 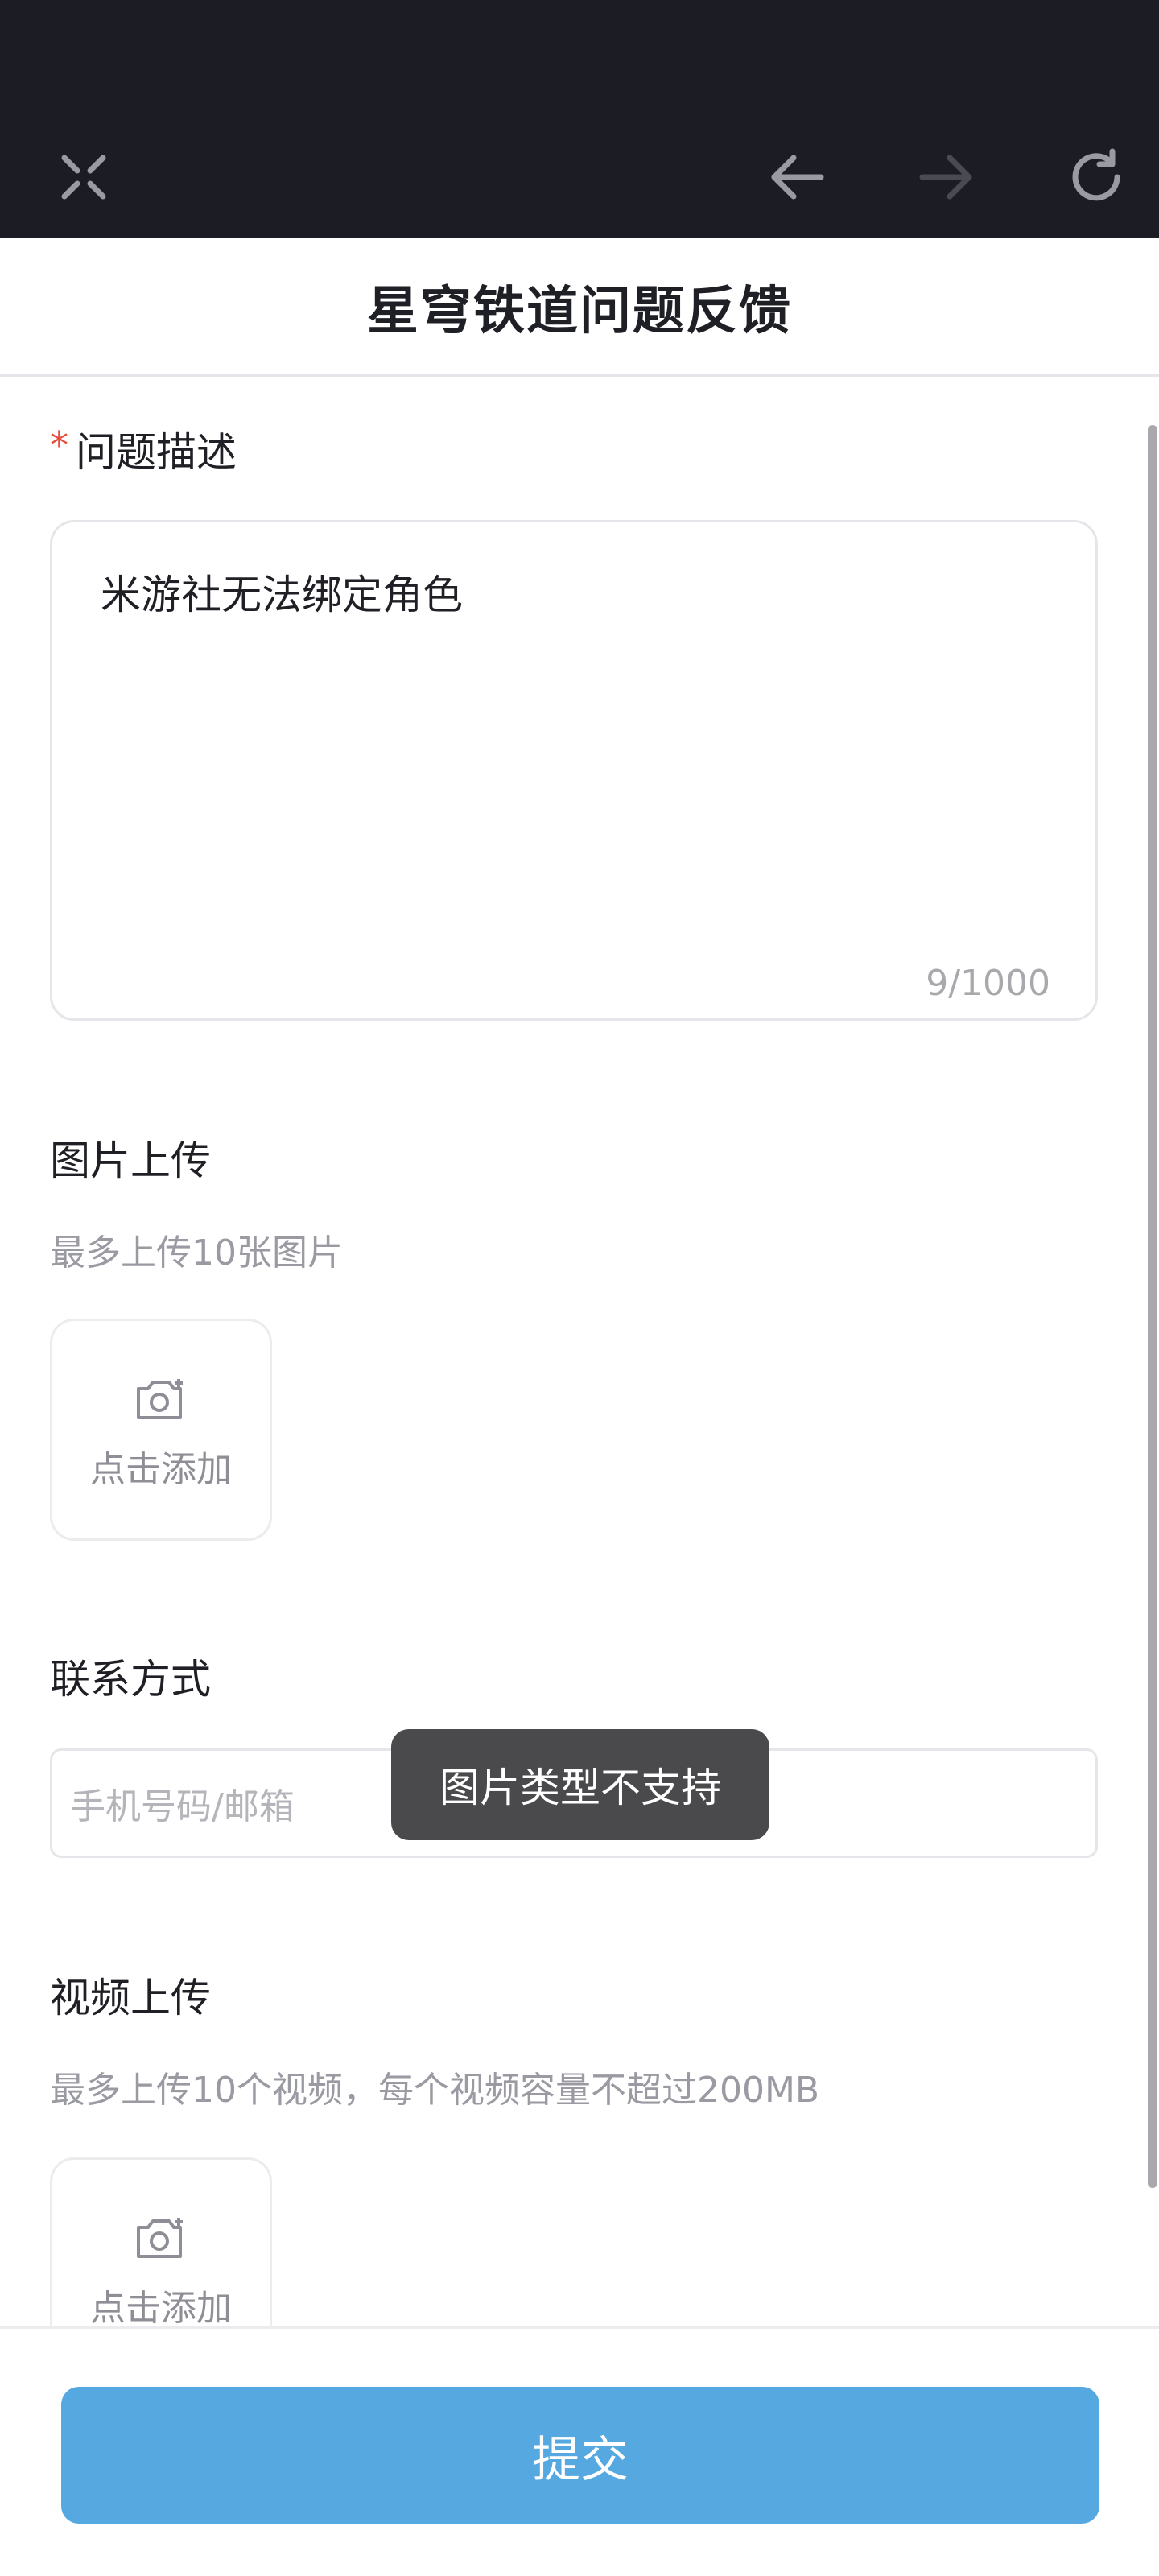 I want to click on page-title: 星穹铁道问题反馈, so click(x=579, y=311).